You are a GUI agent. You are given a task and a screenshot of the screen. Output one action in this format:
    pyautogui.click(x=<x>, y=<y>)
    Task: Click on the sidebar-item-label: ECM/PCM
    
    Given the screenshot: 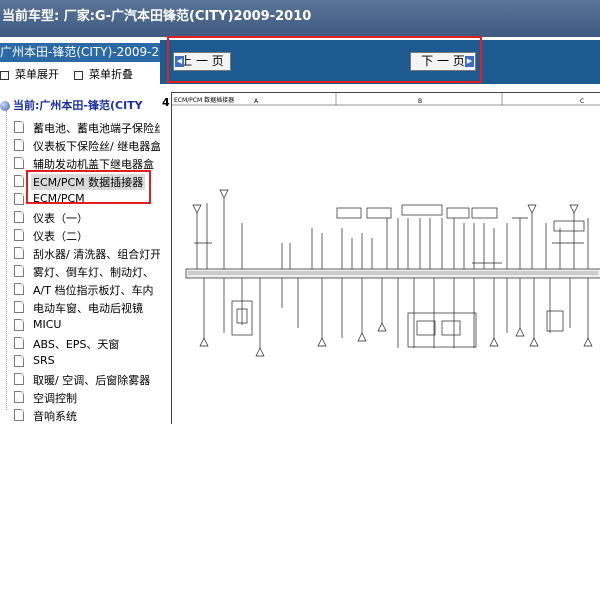 What is the action you would take?
    pyautogui.click(x=59, y=198)
    